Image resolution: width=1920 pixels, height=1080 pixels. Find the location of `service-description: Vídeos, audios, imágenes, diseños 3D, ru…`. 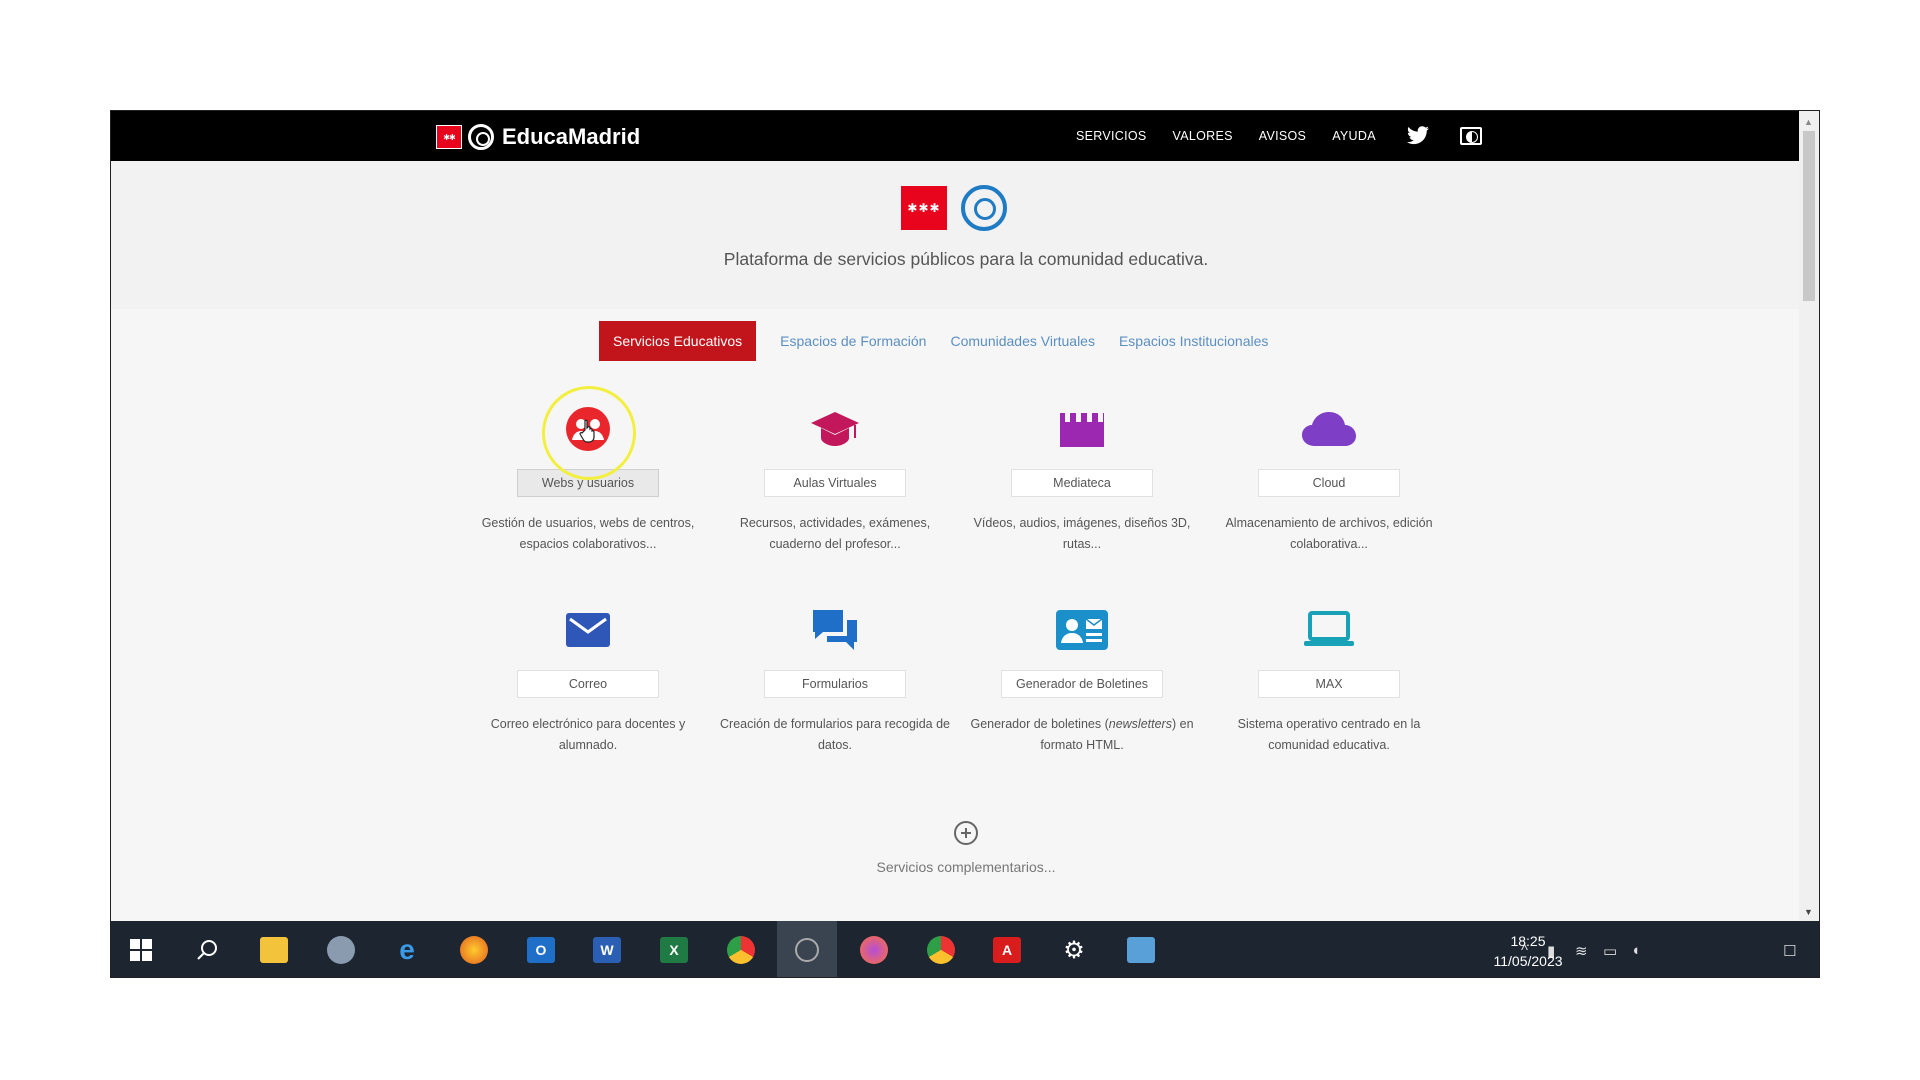

service-description: Vídeos, audios, imágenes, diseños 3D, ru… is located at coordinates (1082, 533).